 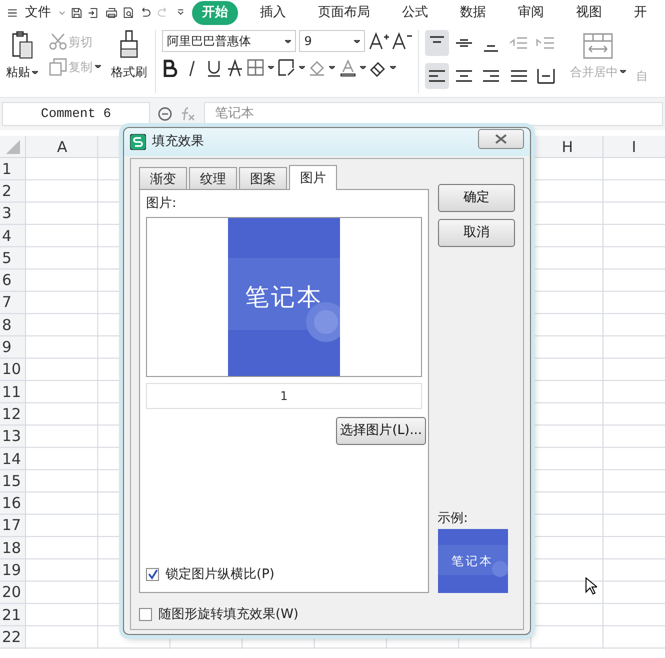 What do you see at coordinates (436, 76) in the screenshot?
I see `align-left-icon` at bounding box center [436, 76].